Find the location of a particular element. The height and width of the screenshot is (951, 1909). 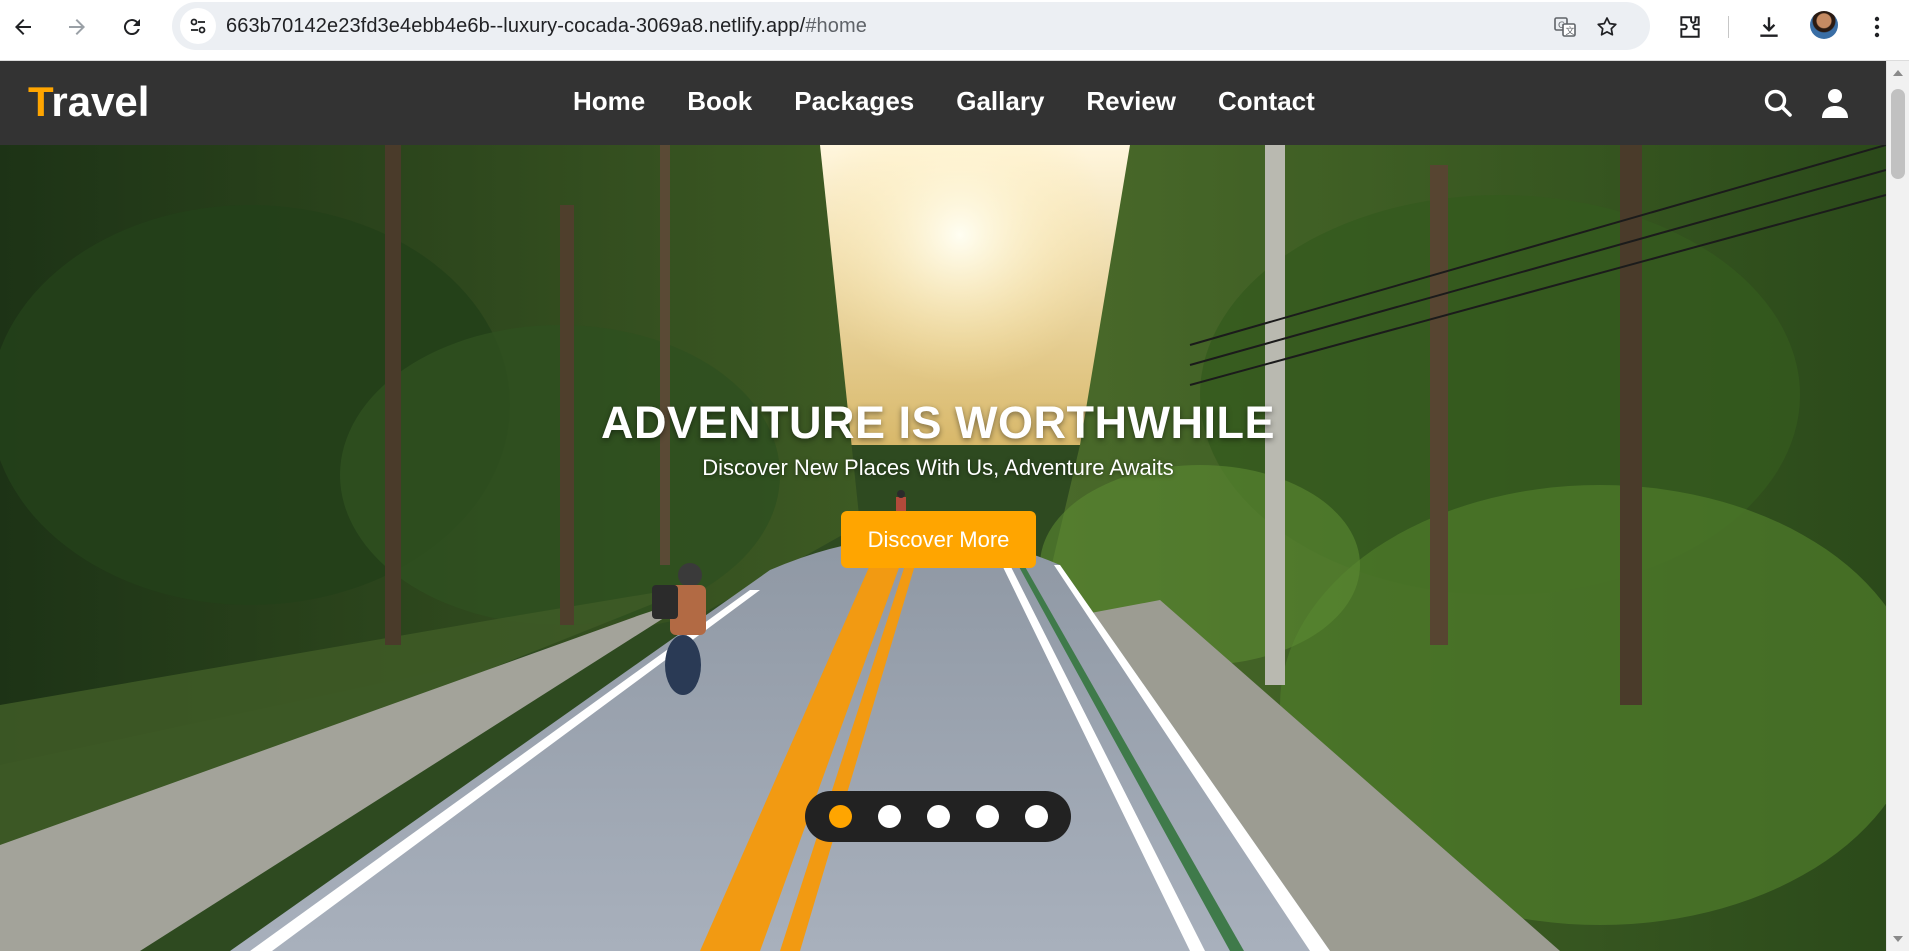

profile-avatar is located at coordinates (1824, 25).